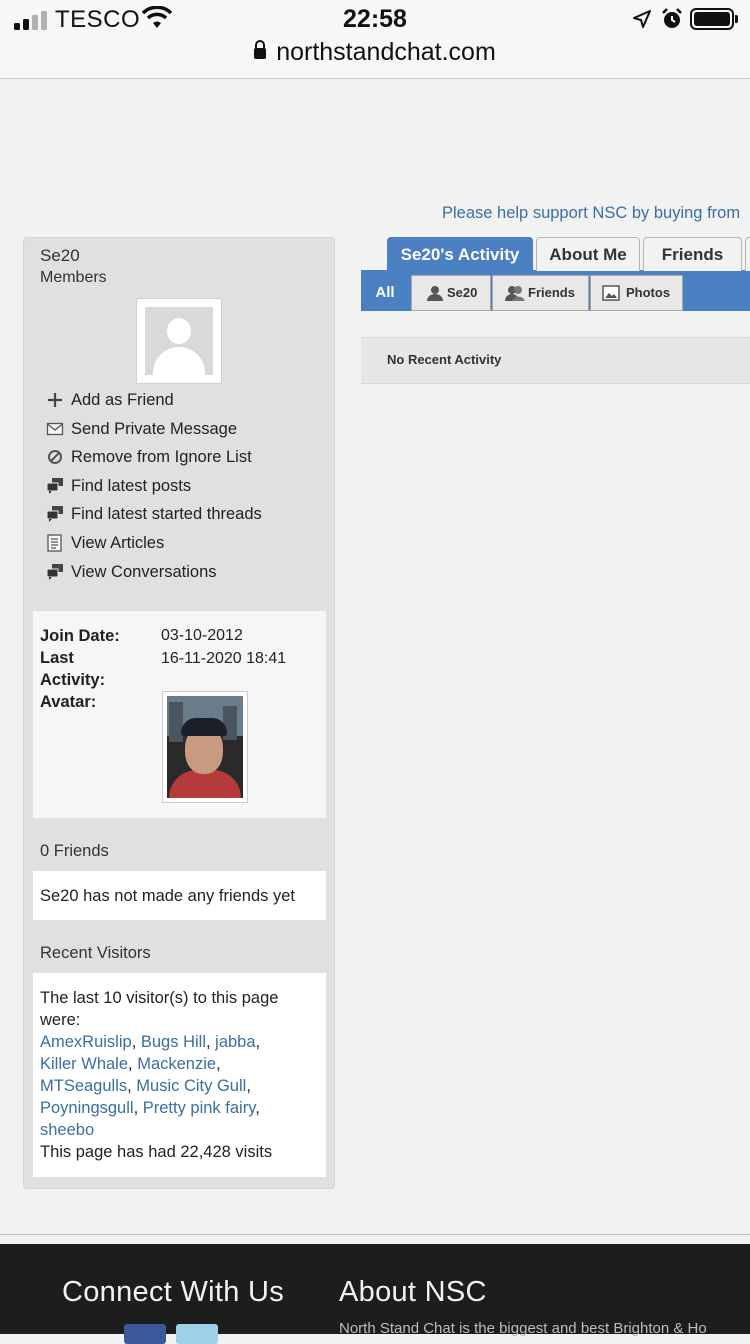 The image size is (750, 1344). Describe the element at coordinates (386, 52) in the screenshot. I see `url-text: northstandchat.com` at that location.